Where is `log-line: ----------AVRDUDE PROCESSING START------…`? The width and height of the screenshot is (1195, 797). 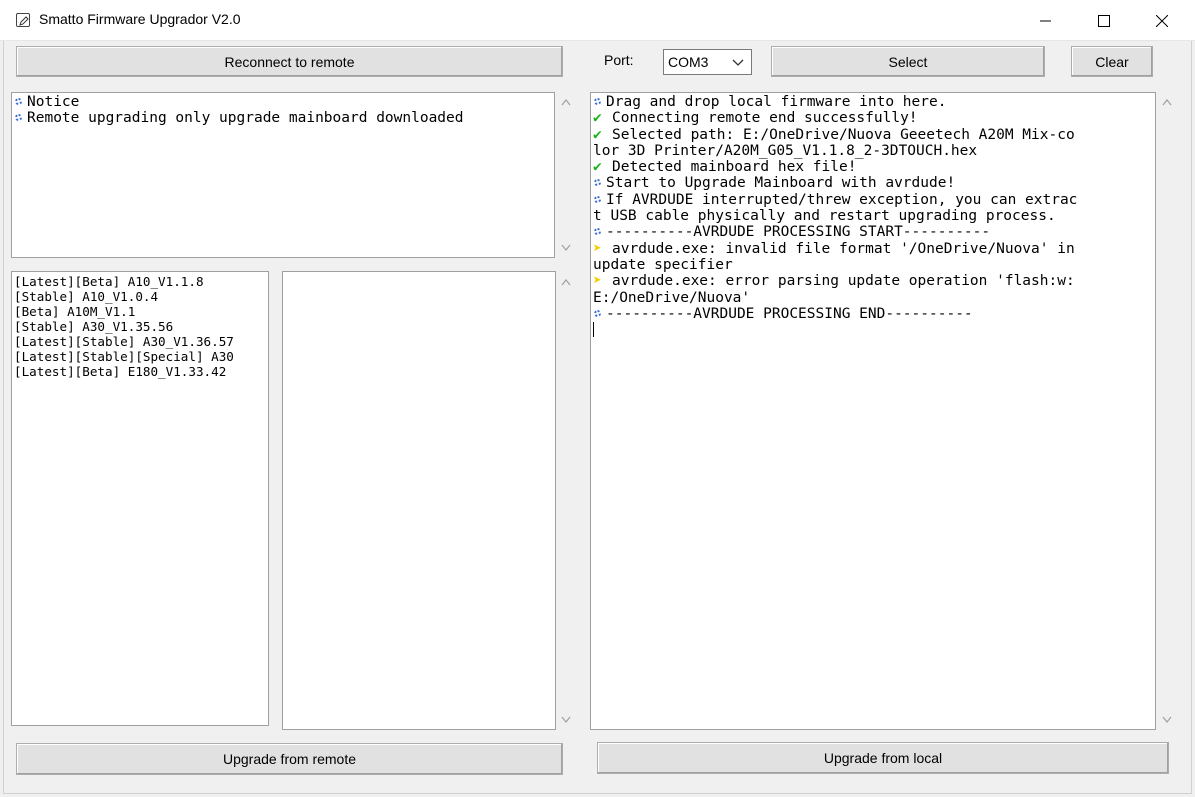
log-line: ----------AVRDUDE PROCESSING START------… is located at coordinates (873, 232).